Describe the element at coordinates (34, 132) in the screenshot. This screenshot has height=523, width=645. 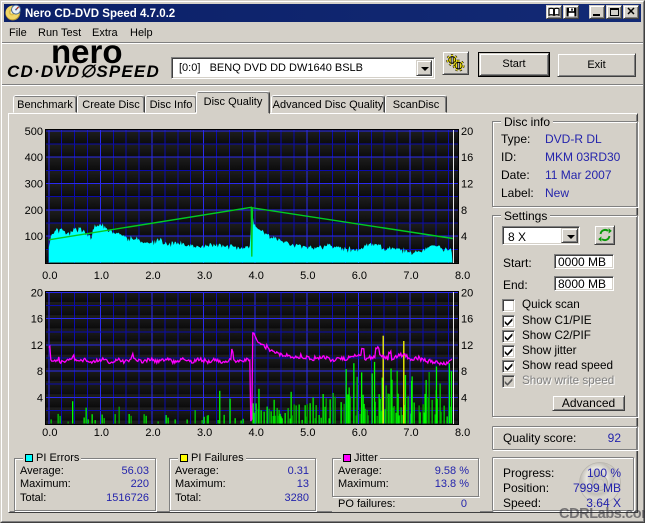
I see `svg-text: 500` at that location.